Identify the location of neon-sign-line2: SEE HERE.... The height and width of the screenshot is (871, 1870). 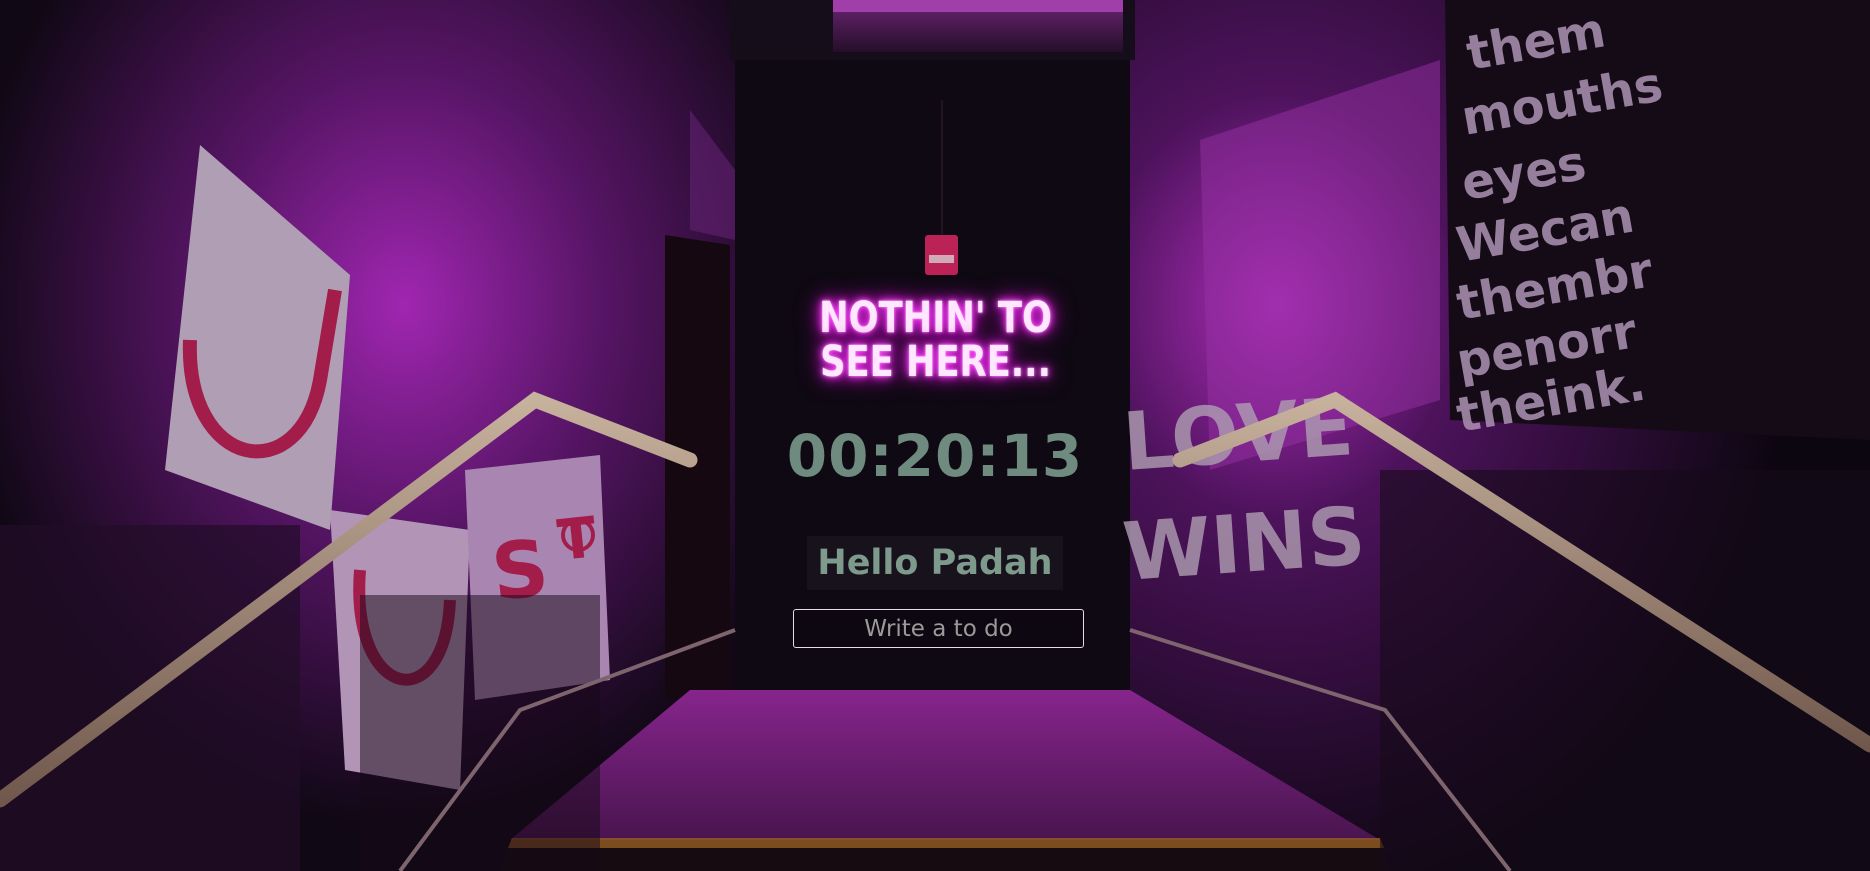
(935, 362).